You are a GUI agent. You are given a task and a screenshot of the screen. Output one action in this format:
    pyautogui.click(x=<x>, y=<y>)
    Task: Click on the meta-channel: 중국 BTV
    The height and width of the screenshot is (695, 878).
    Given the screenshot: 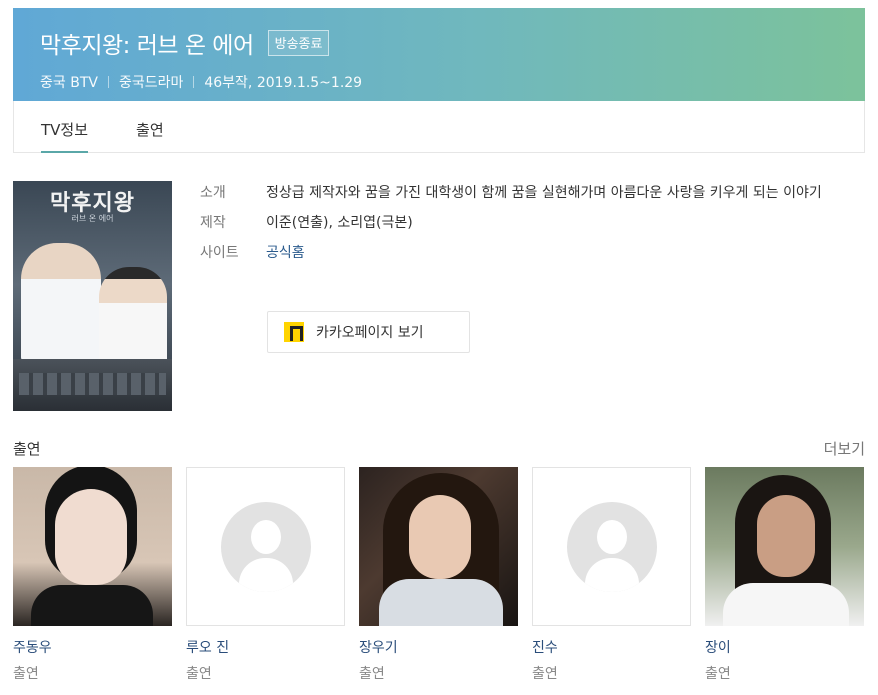 What is the action you would take?
    pyautogui.click(x=69, y=83)
    